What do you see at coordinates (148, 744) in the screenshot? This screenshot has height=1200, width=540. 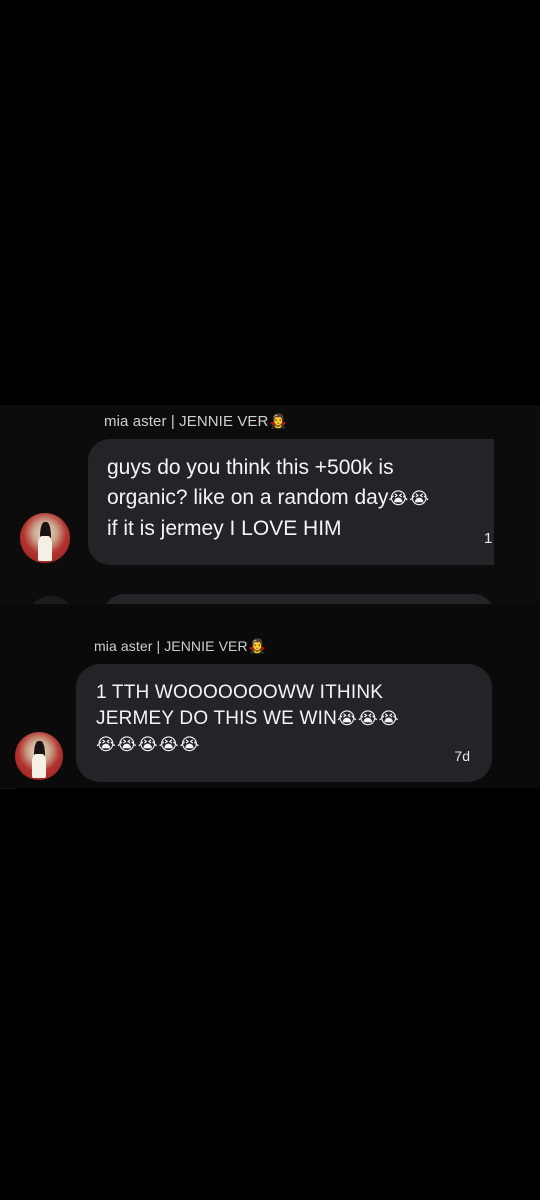 I see `crying-emoji-row-icon: 😭😭😭😭😭` at bounding box center [148, 744].